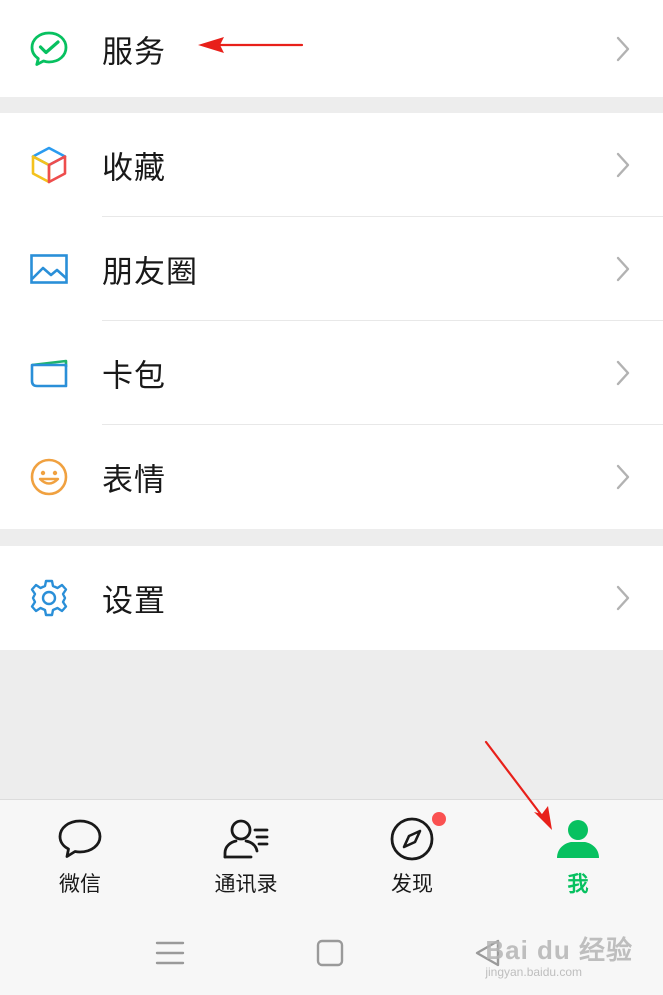  What do you see at coordinates (134, 480) in the screenshot?
I see `menu-item-label: 表情` at bounding box center [134, 480].